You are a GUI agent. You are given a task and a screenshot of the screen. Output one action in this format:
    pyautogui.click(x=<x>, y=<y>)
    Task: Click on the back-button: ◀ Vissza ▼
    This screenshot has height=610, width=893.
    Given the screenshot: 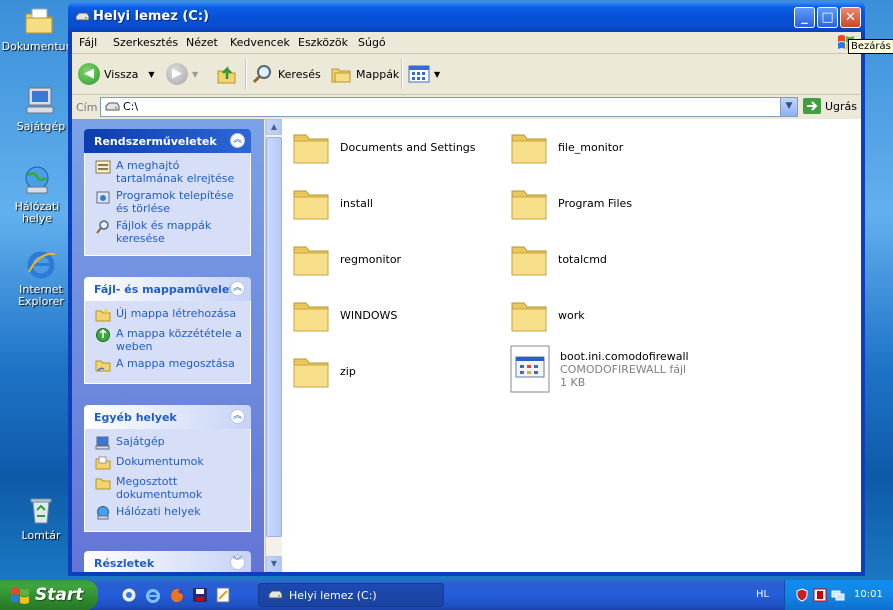 What is the action you would take?
    pyautogui.click(x=116, y=74)
    